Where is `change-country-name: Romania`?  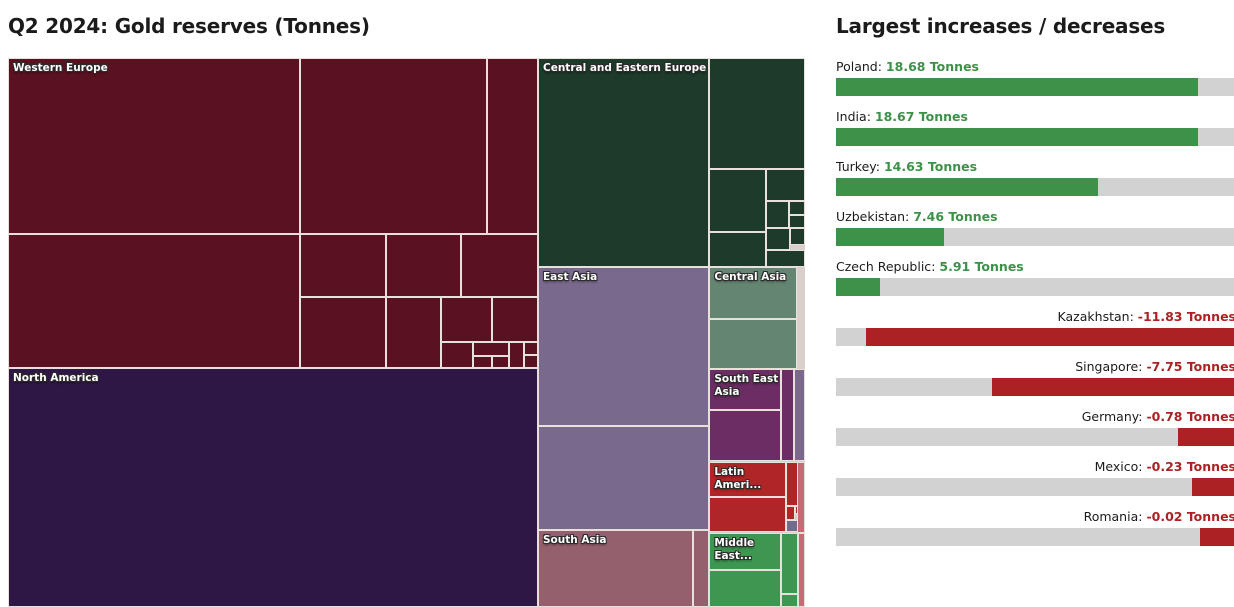
change-country-name: Romania is located at coordinates (1111, 516).